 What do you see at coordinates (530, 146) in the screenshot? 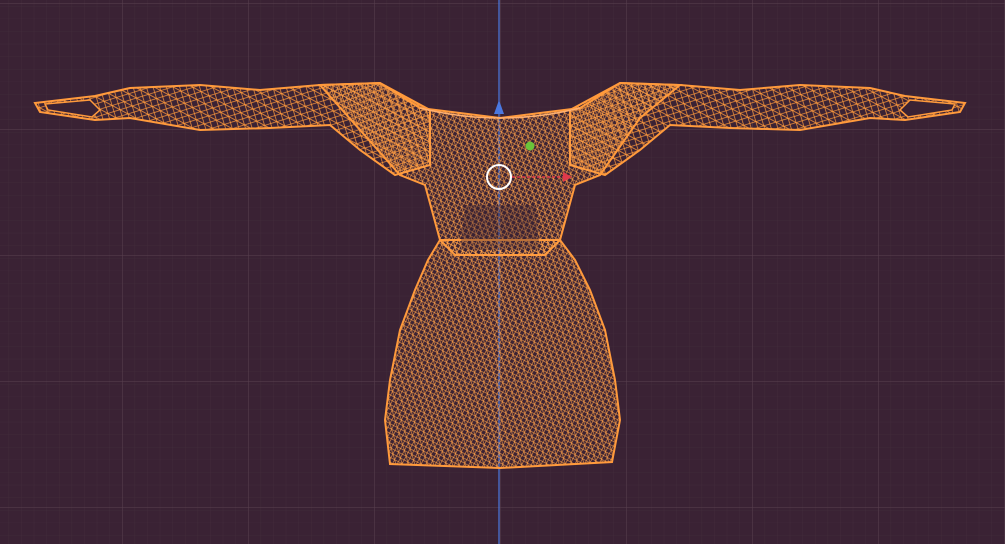
I see `y-axis-handle-icon` at bounding box center [530, 146].